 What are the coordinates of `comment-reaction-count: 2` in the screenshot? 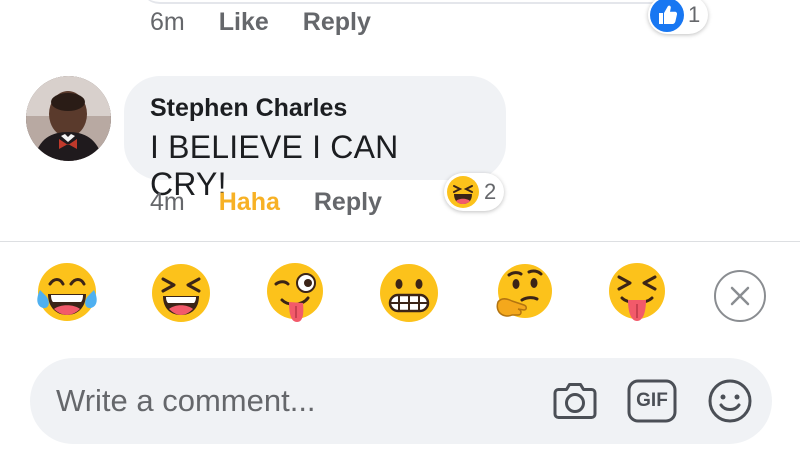 It's located at (474, 192).